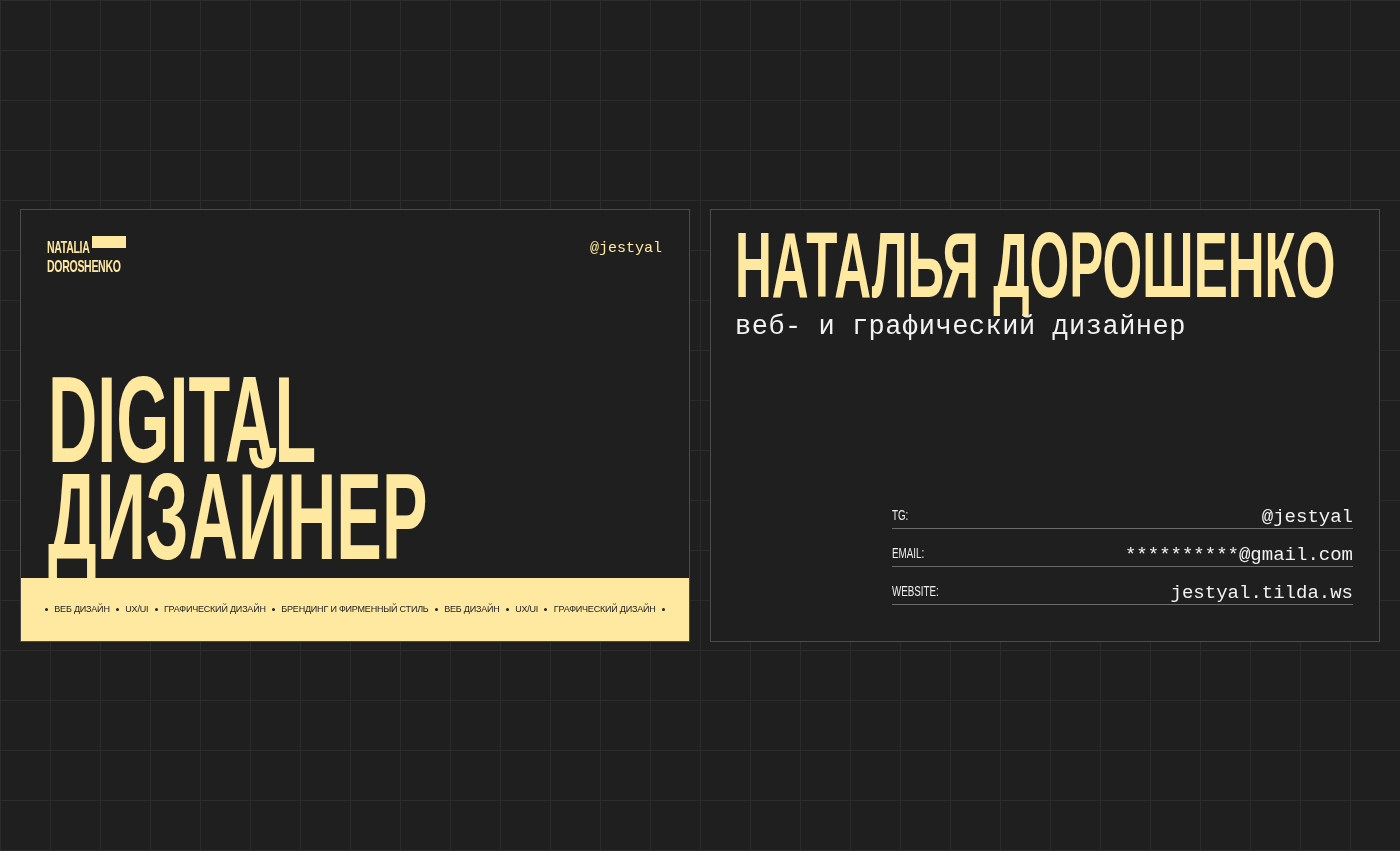  I want to click on contact-label: TG:, so click(900, 515).